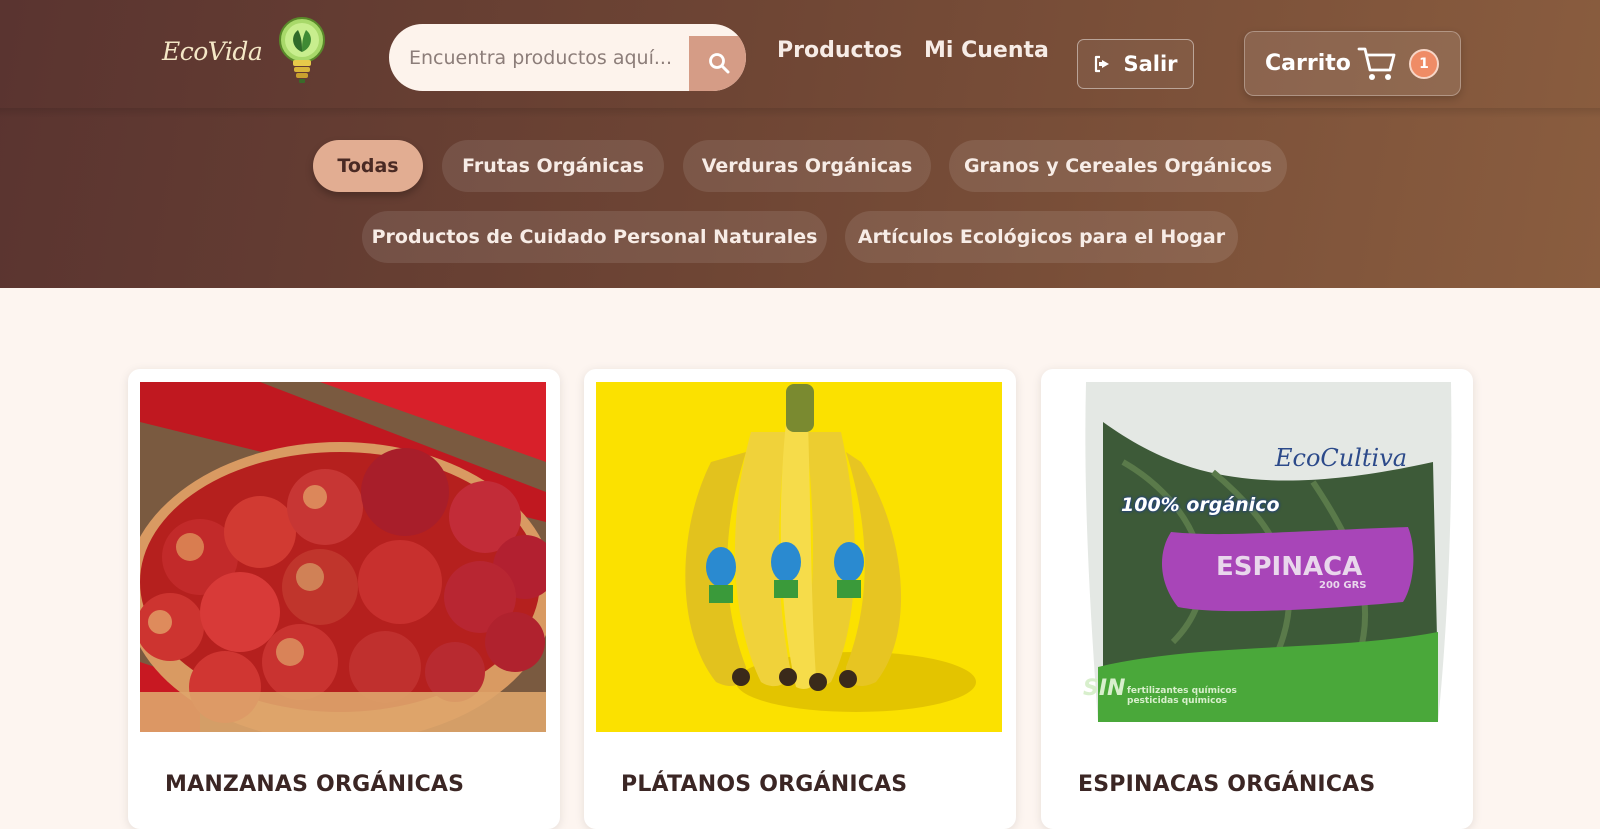  I want to click on cart-count-badge: 1, so click(1424, 64).